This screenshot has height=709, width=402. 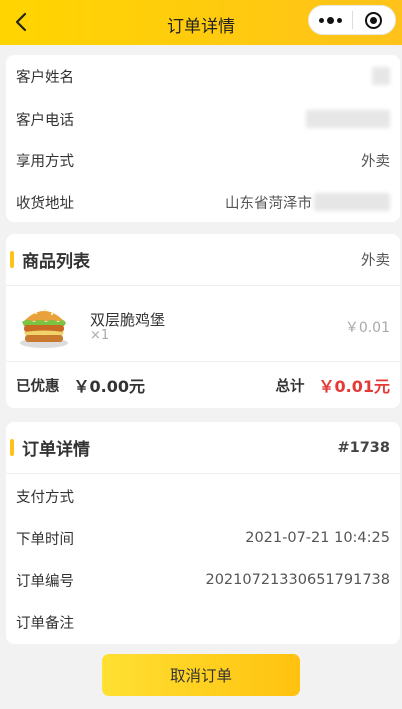 I want to click on address-value: 山东省菏泽市, so click(x=268, y=203).